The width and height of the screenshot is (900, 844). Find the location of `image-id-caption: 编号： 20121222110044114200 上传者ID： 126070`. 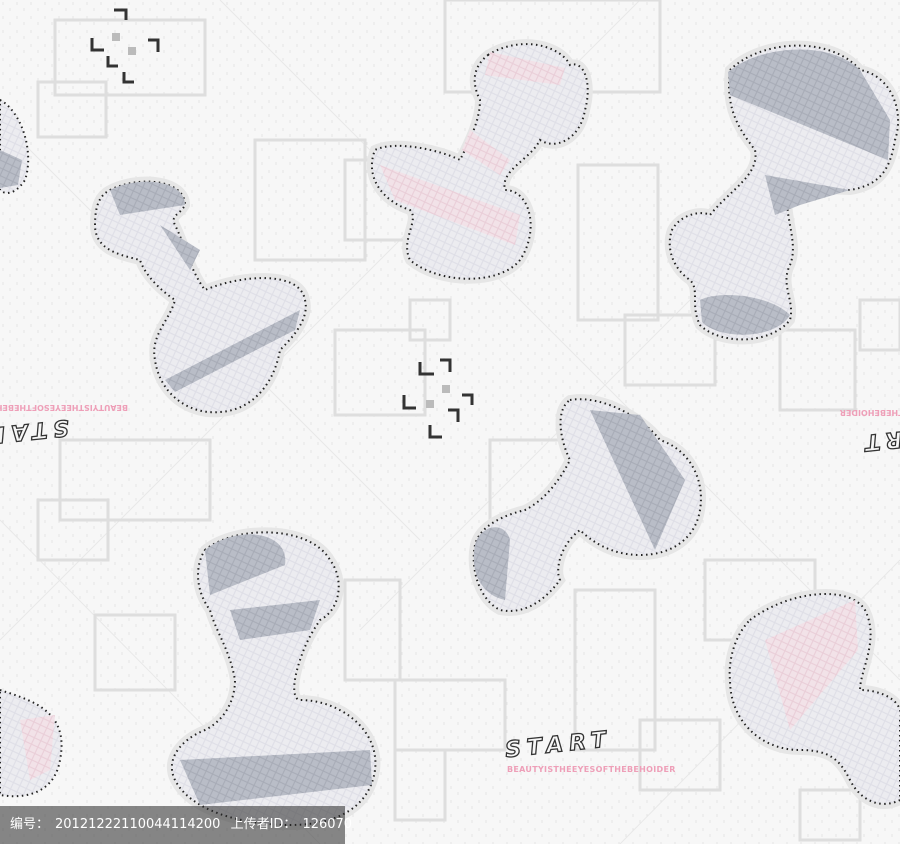

image-id-caption: 编号： 20121222110044114200 上传者ID： 126070 is located at coordinates (176, 825).